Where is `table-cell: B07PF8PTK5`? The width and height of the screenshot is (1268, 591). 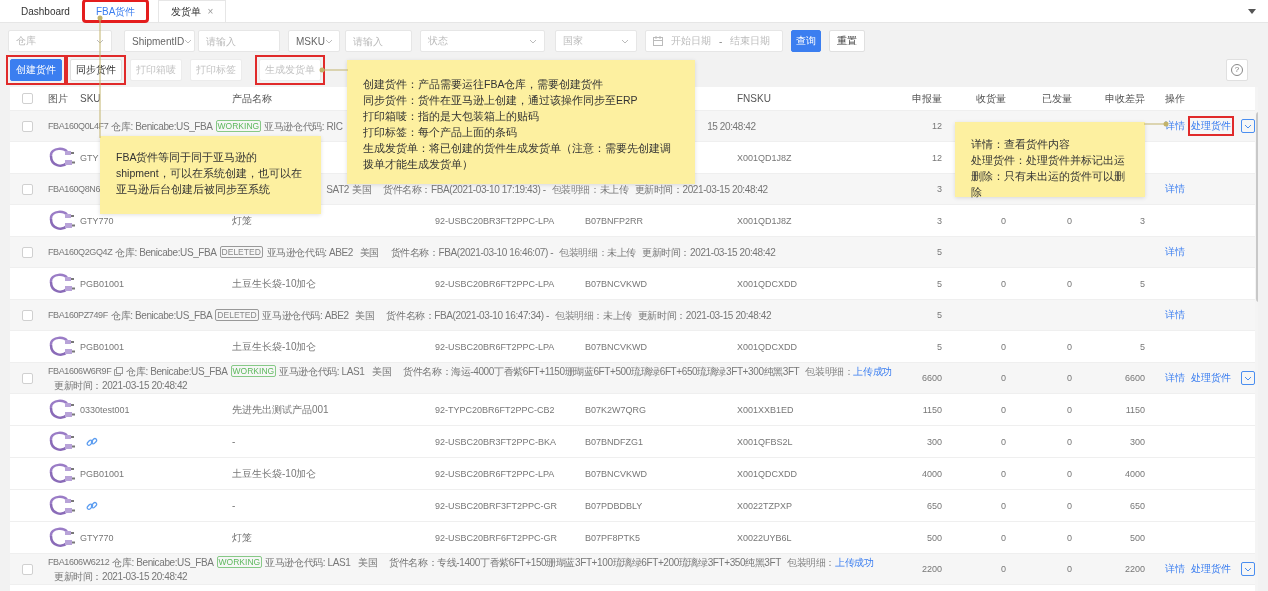
table-cell: B07PF8PTK5 is located at coordinates (613, 537).